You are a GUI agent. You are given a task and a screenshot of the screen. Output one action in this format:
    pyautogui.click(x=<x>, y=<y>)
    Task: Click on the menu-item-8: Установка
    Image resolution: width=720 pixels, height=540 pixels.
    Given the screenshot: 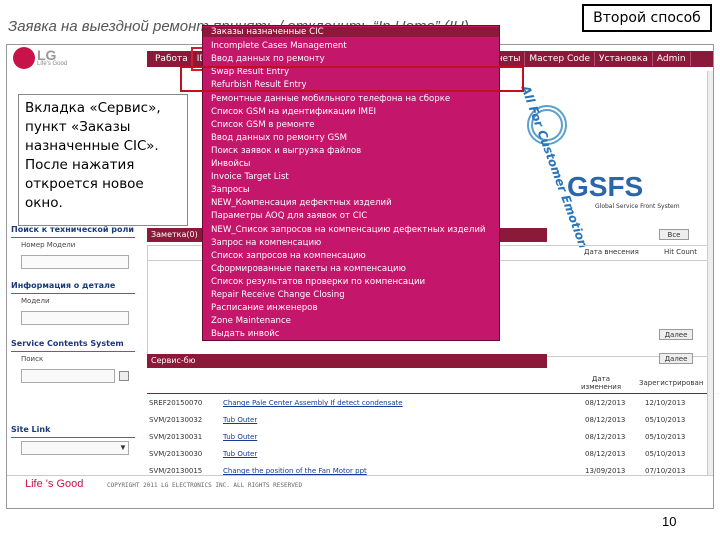 What is the action you would take?
    pyautogui.click(x=624, y=59)
    